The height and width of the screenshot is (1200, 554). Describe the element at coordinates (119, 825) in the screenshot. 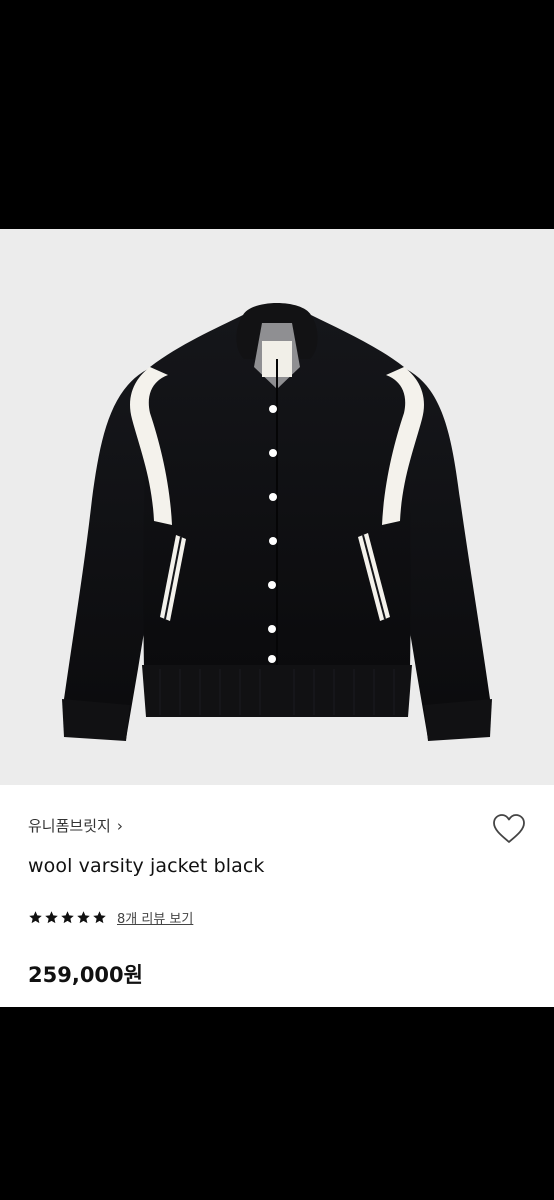

I see `chevron-right-icon: ›` at that location.